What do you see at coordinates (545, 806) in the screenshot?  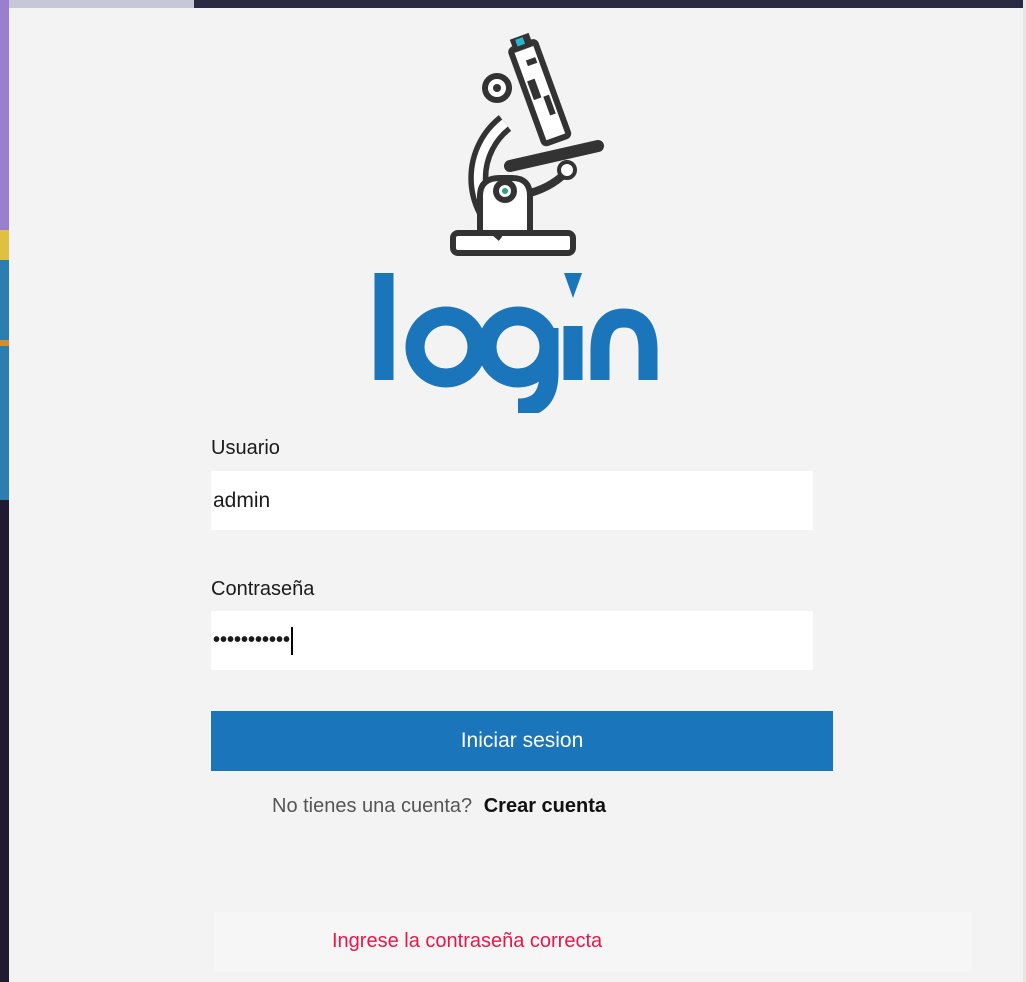 I see `create-account-link: Crear cuenta` at bounding box center [545, 806].